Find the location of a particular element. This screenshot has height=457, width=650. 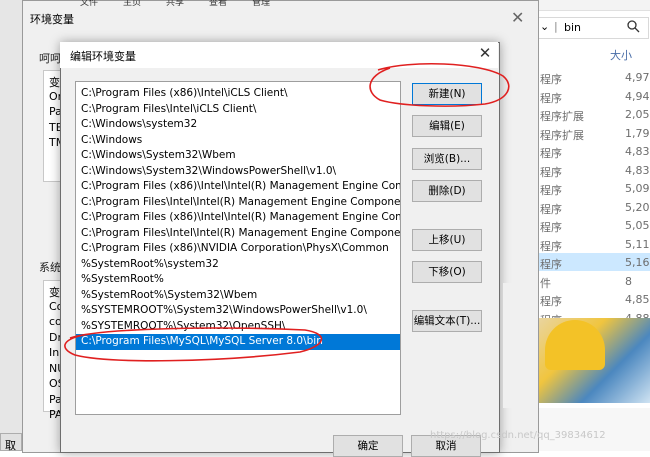

explorer-tab: 主页 is located at coordinates (132, 3).